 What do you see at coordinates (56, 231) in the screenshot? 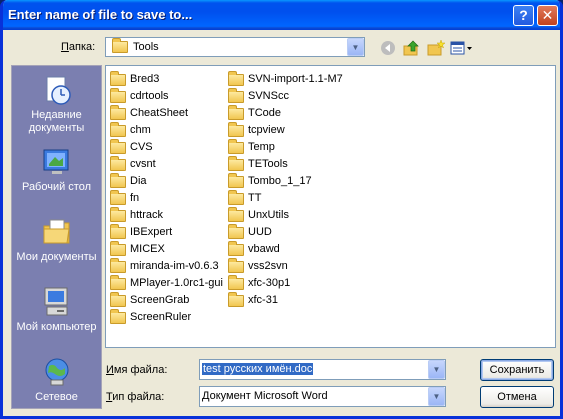
I see `my-documents-icon` at bounding box center [56, 231].